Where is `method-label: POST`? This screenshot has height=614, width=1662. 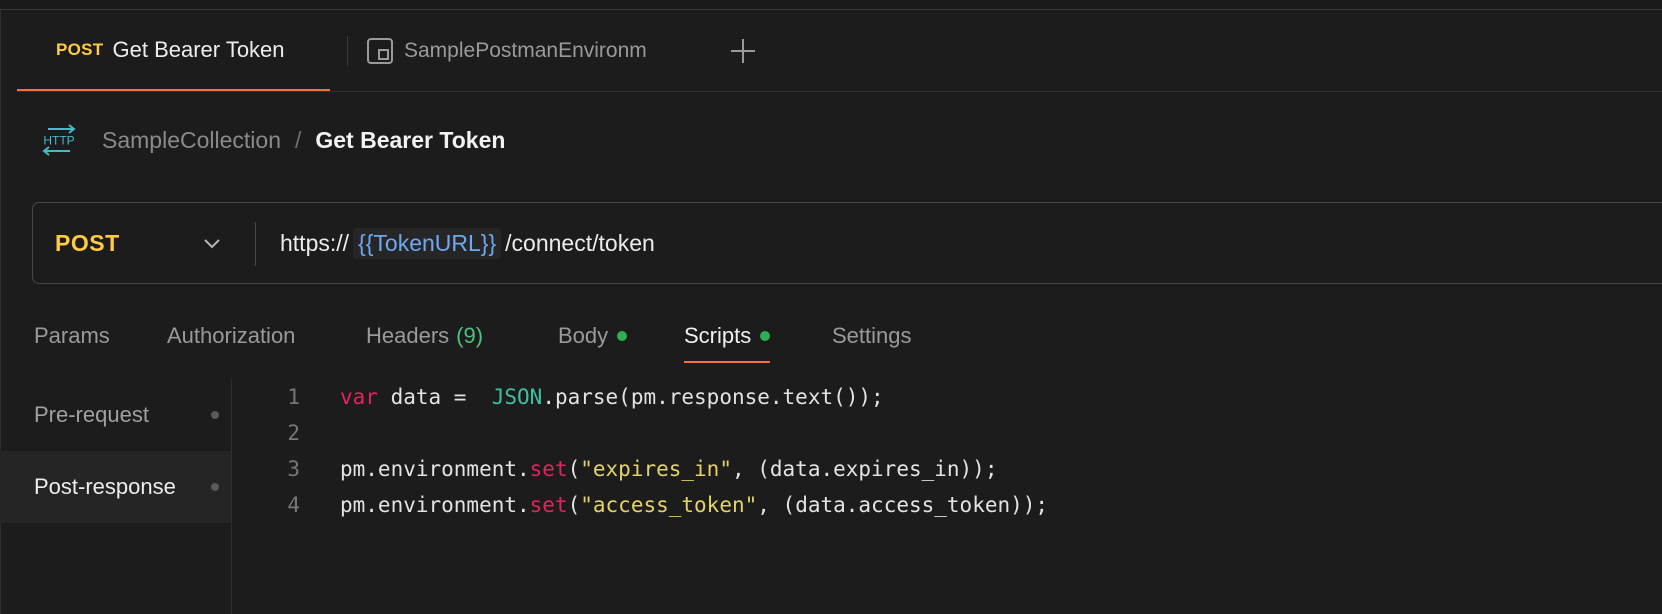 method-label: POST is located at coordinates (87, 242).